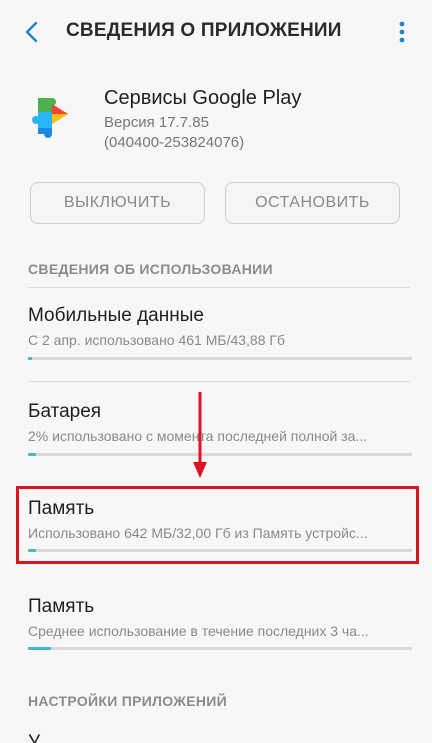  What do you see at coordinates (128, 701) in the screenshot?
I see `settings-section-header: НАСТРОЙКИ ПРИЛОЖЕНИЙ` at bounding box center [128, 701].